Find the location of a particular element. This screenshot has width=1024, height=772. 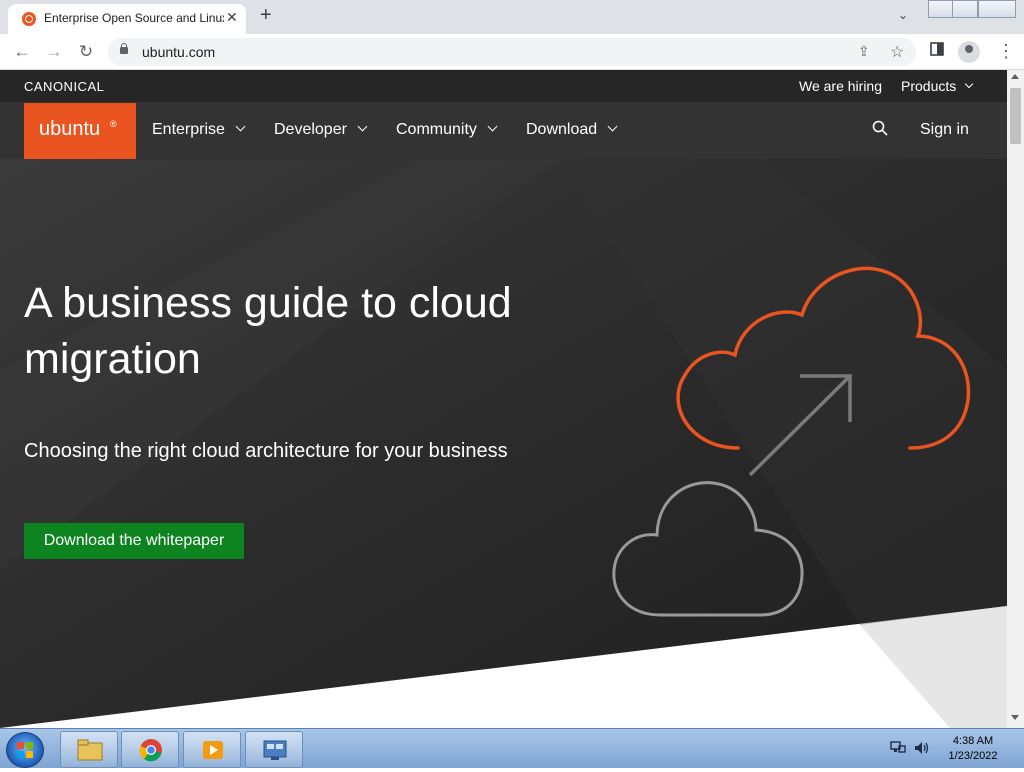

scroll-thumb is located at coordinates (1015, 116).